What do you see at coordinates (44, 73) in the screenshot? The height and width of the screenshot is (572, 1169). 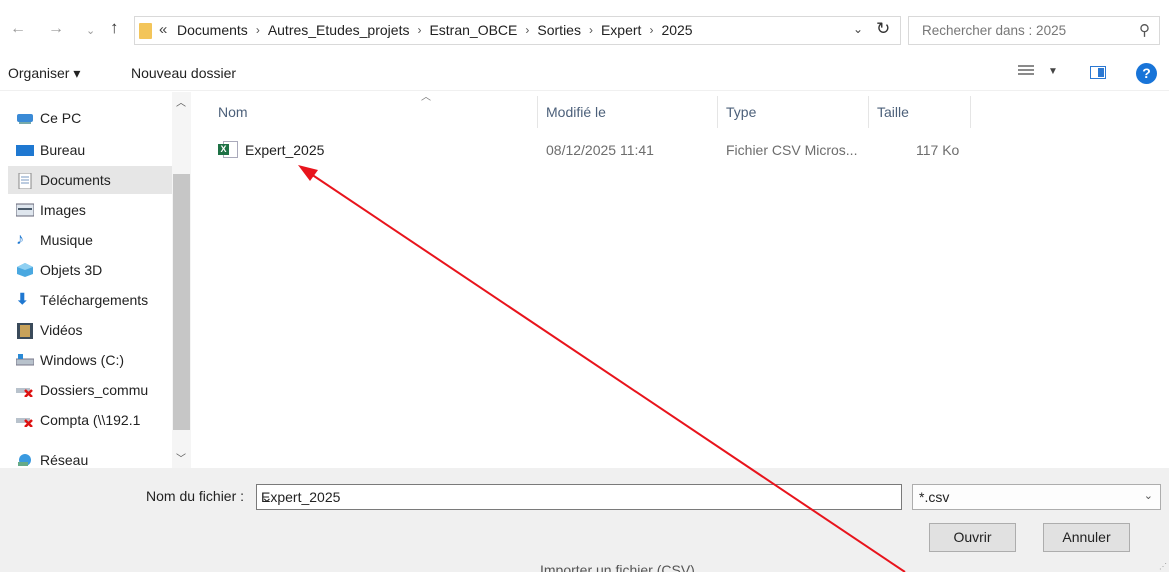 I see `organize-button: Organiser ▾` at bounding box center [44, 73].